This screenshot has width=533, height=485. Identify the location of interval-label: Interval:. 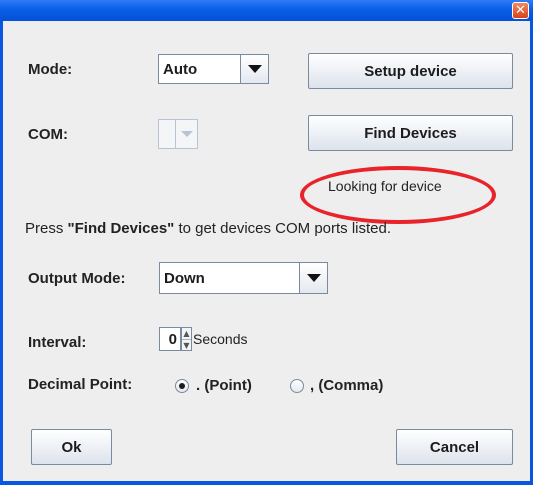
(57, 342).